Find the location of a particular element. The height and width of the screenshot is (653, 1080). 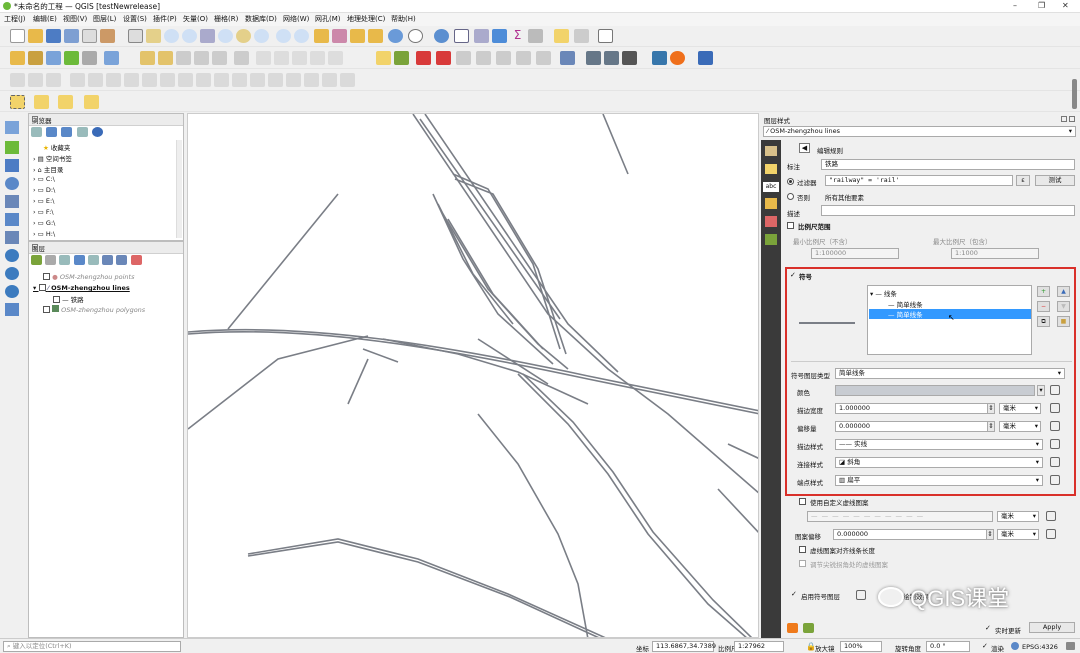

collapse-all-icon is located at coordinates (122, 260).